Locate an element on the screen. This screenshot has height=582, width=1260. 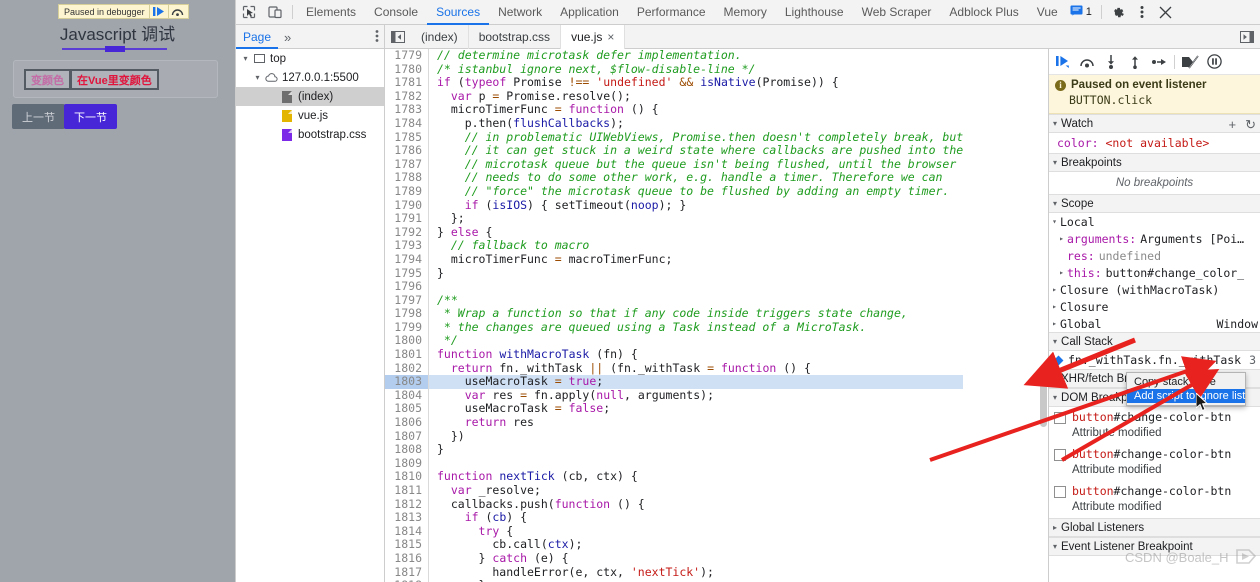
code-line: 1793 // fallback to macro is located at coordinates (674, 246).